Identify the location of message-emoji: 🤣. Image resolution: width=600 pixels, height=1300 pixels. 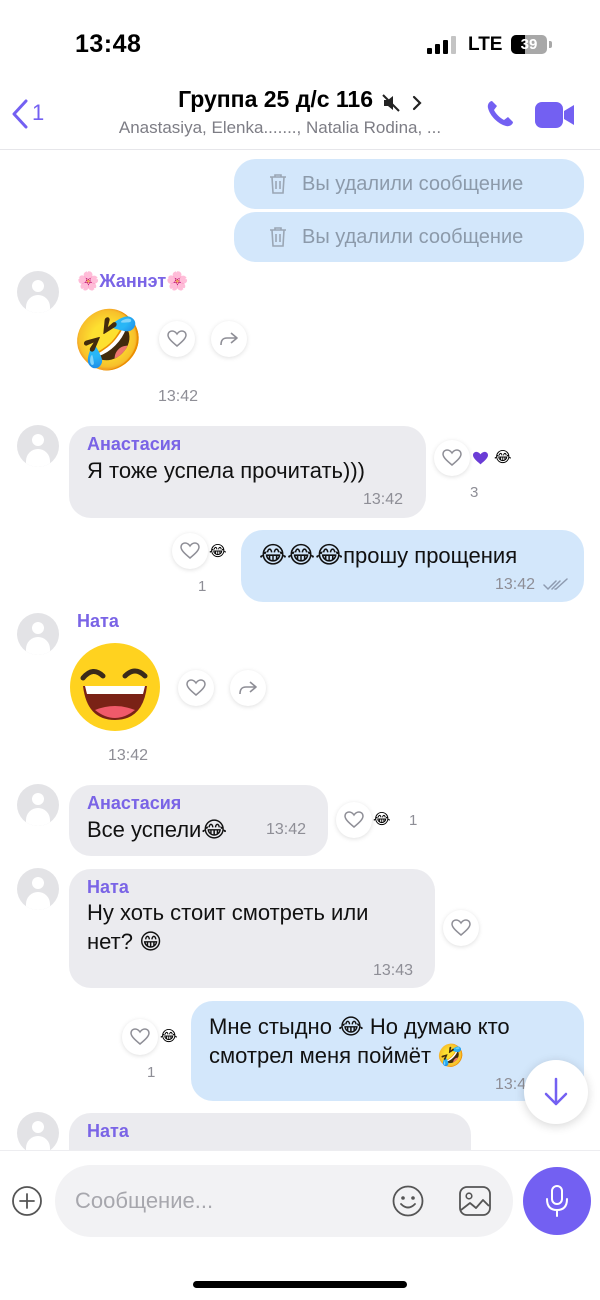
(451, 1055).